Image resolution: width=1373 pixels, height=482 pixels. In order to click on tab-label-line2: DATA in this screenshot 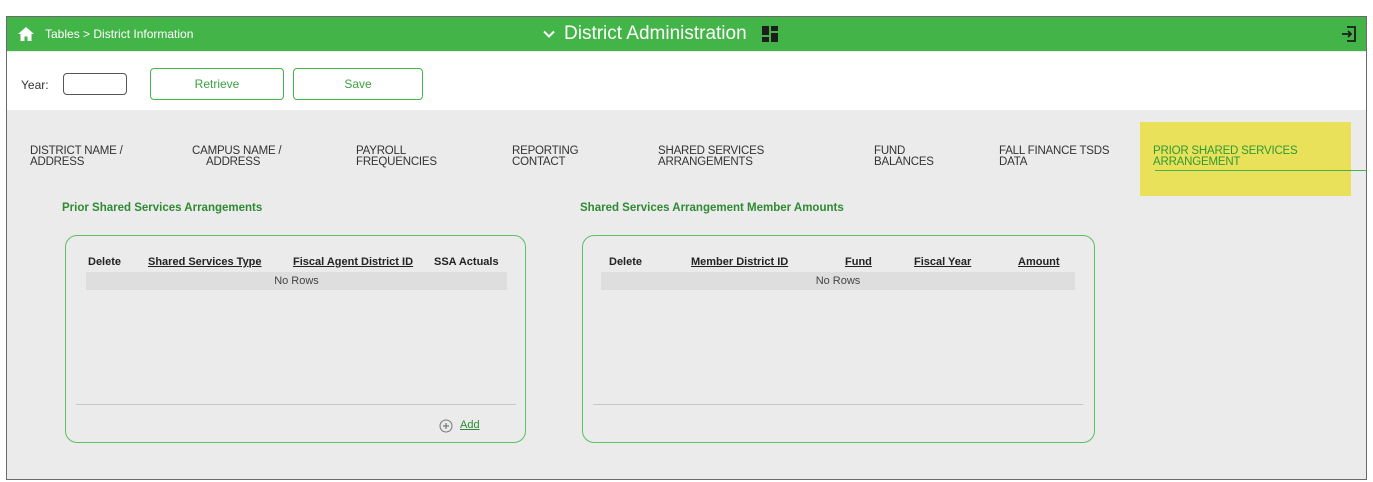, I will do `click(1013, 162)`.